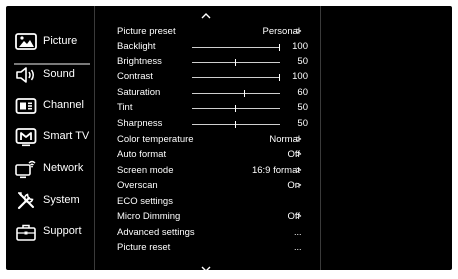 Image resolution: width=458 pixels, height=279 pixels. Describe the element at coordinates (275, 170) in the screenshot. I see `setting-value: 16:9 format` at that location.